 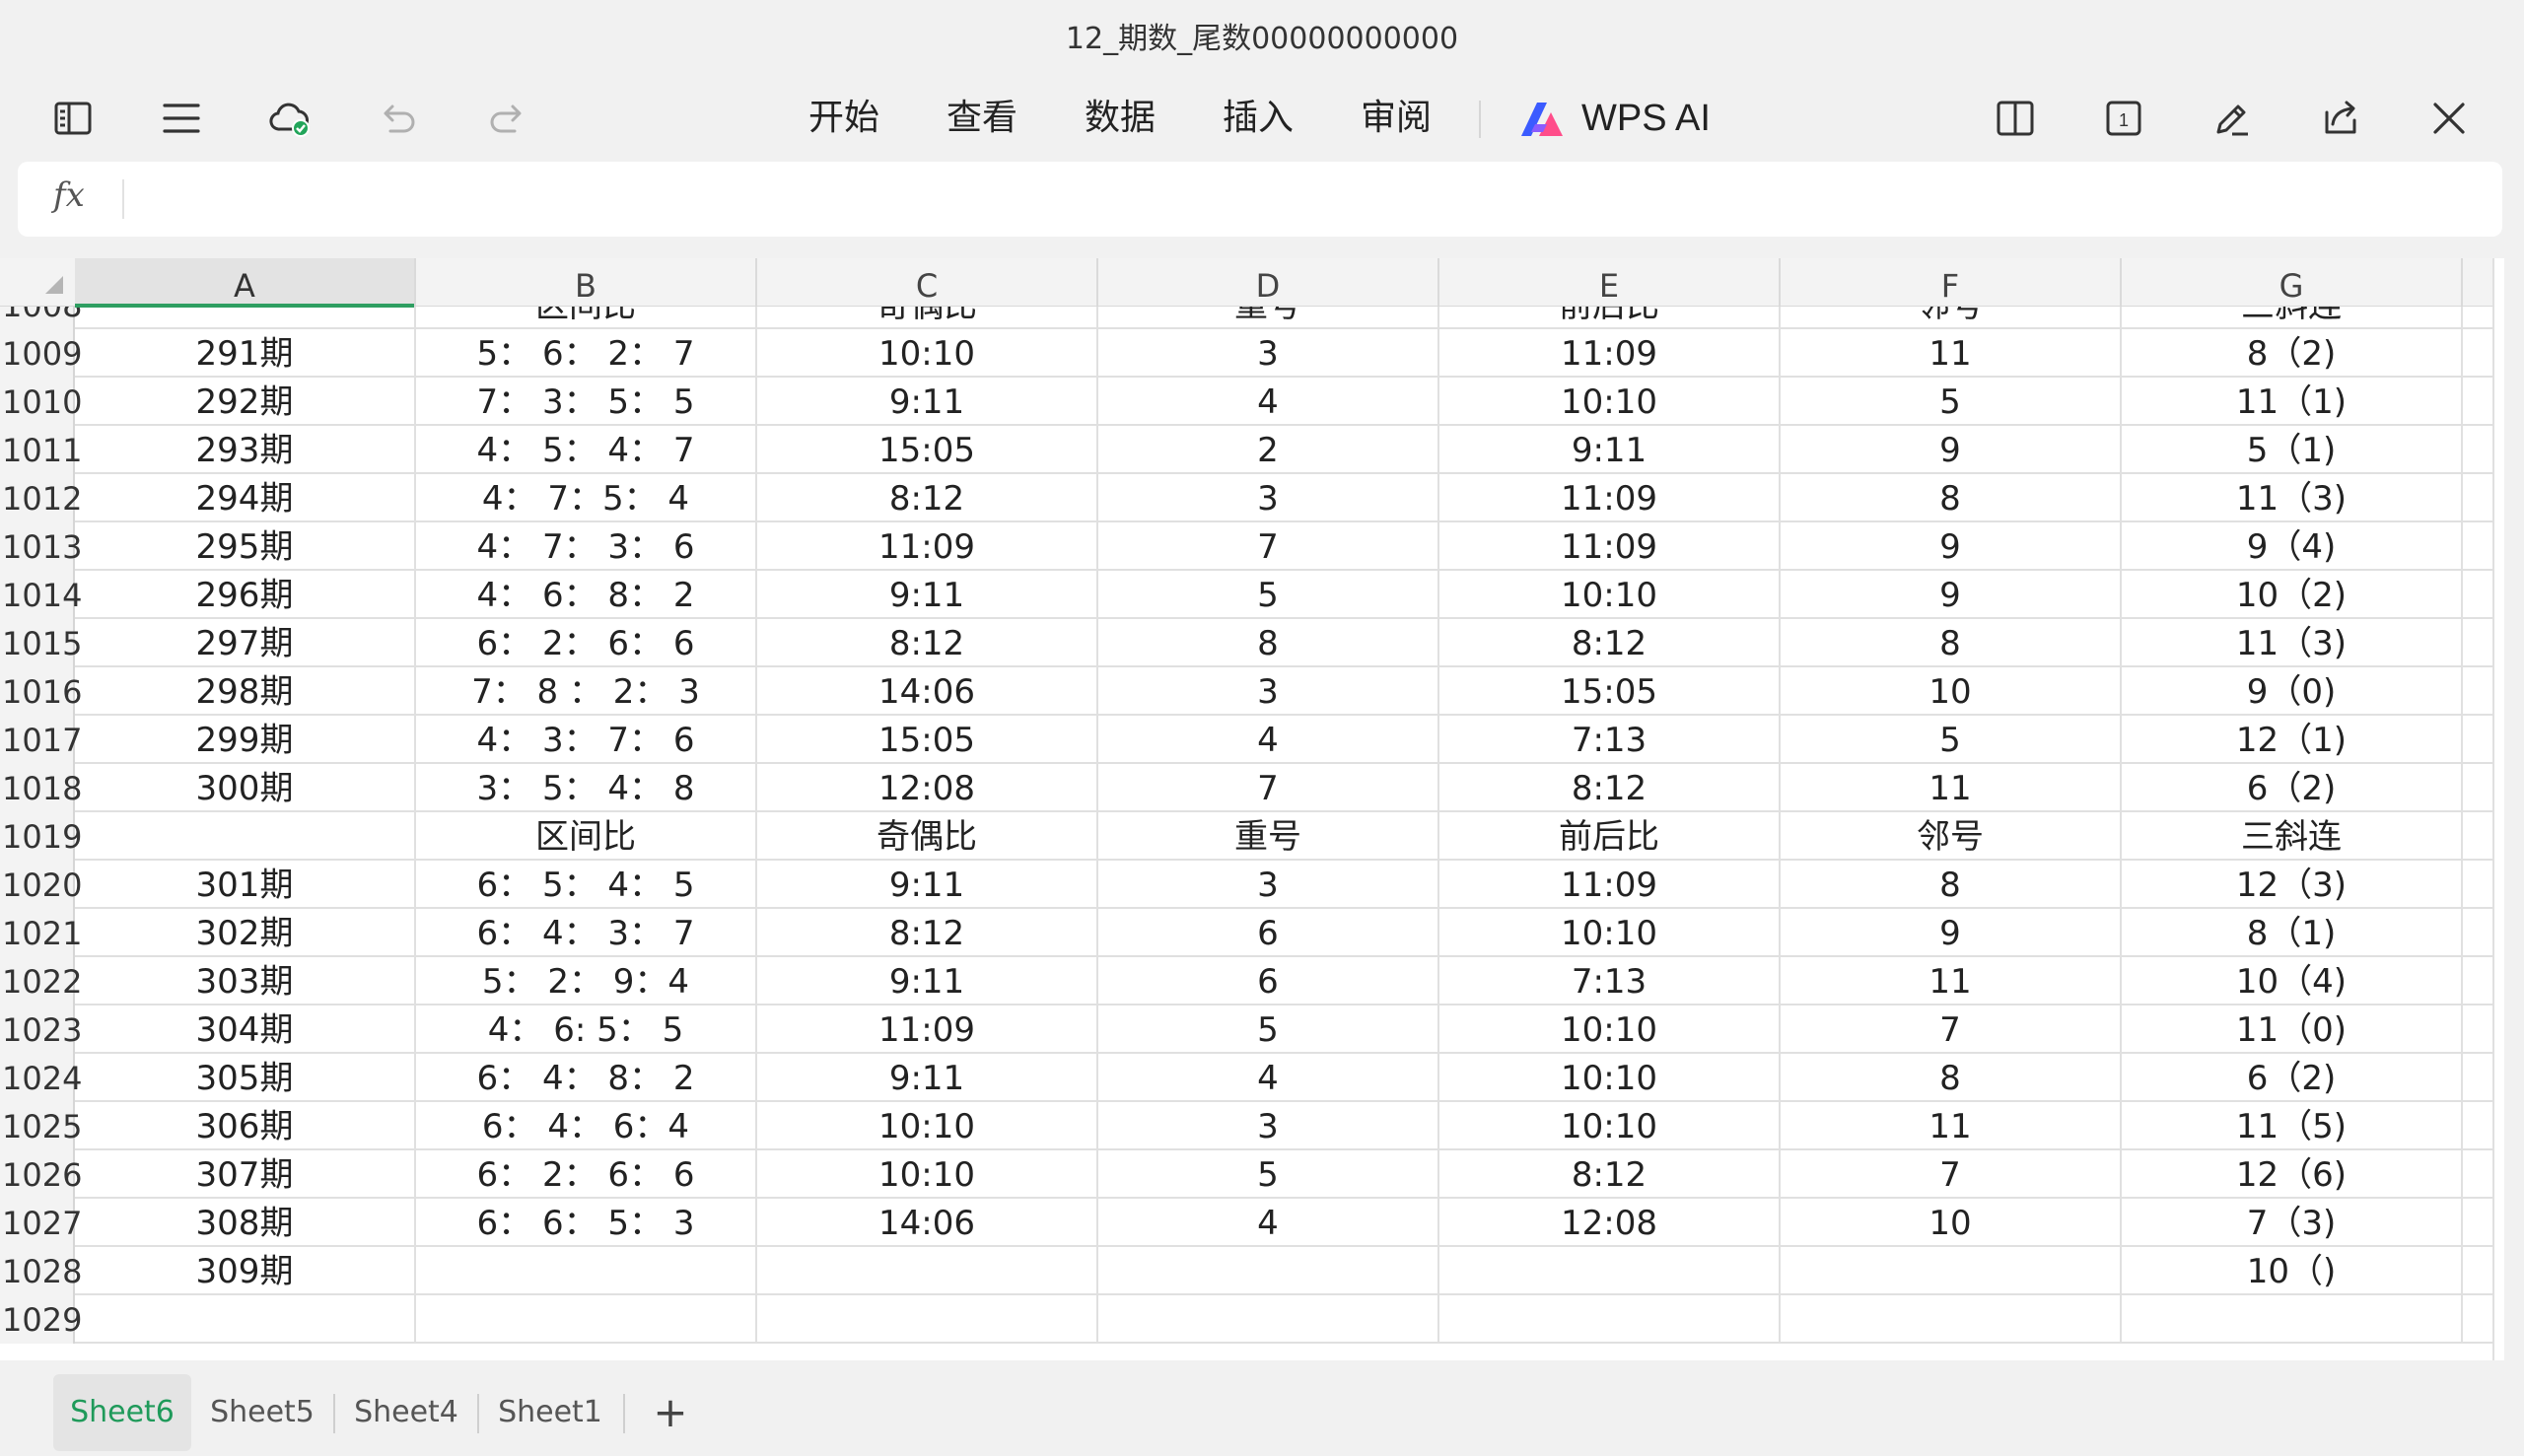 I want to click on cell-g: 三斜连, so click(x=2293, y=835).